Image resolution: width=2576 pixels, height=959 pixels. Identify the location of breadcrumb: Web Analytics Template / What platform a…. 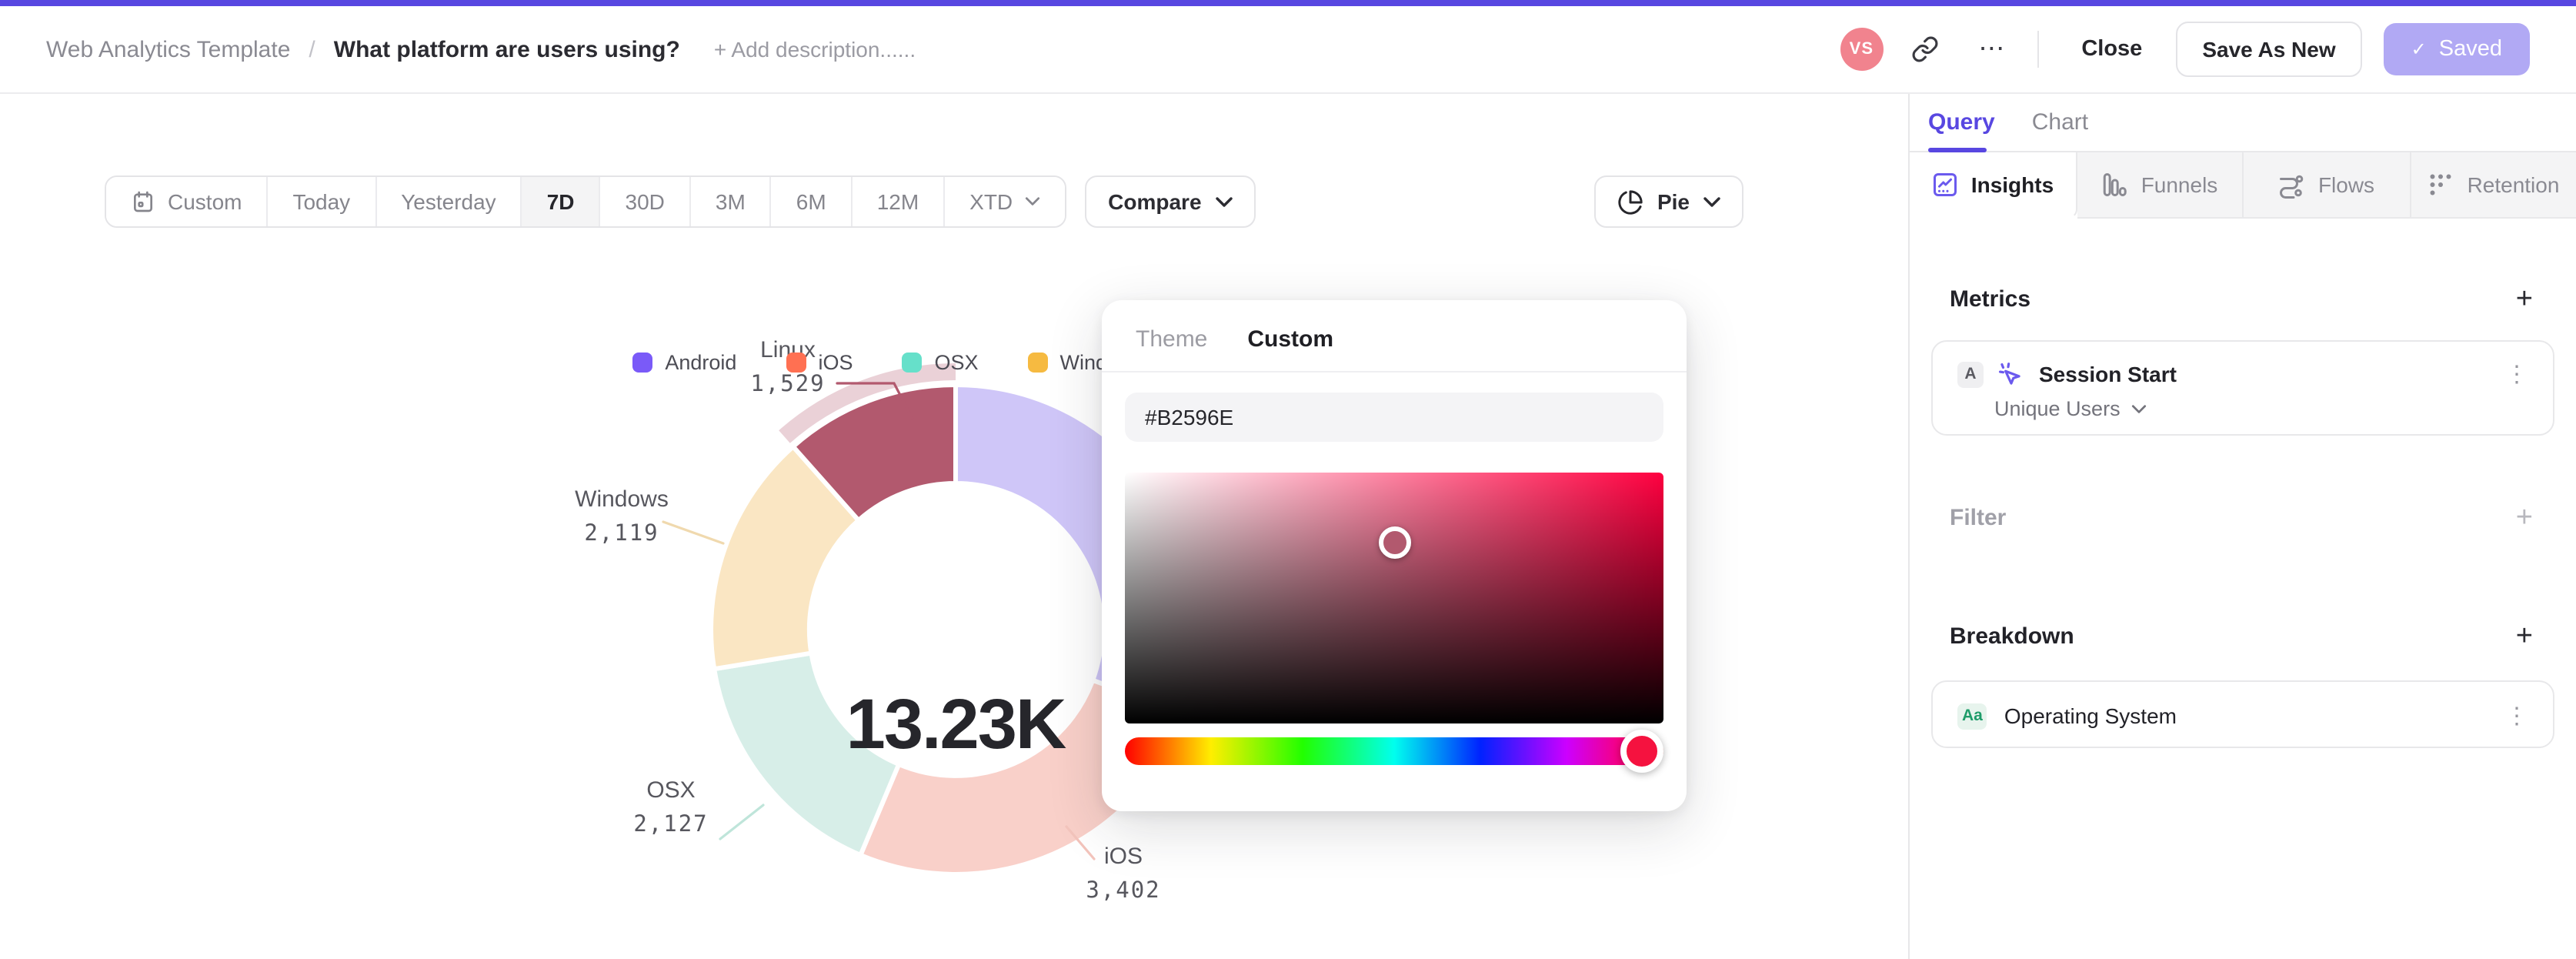
(481, 49).